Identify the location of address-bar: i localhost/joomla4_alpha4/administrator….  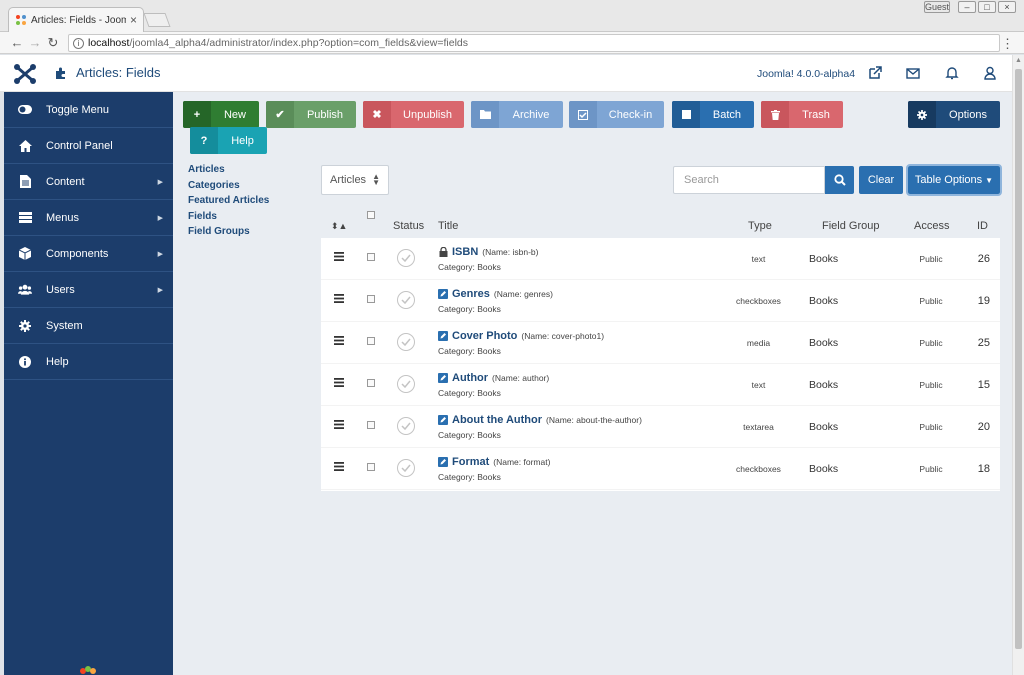
(534, 43).